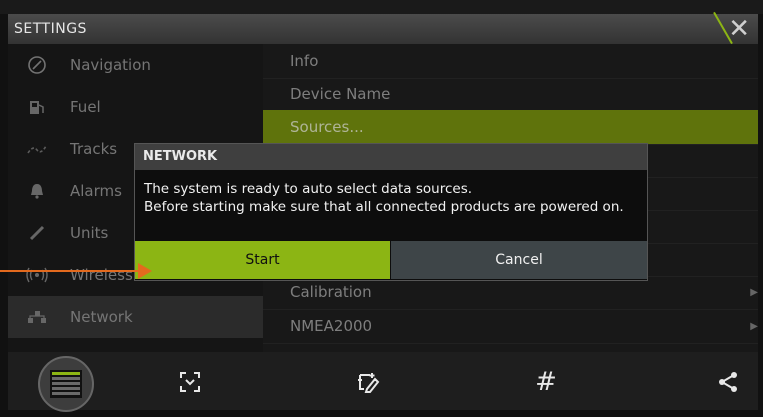 The height and width of the screenshot is (417, 763). Describe the element at coordinates (519, 260) in the screenshot. I see `cancel-button: Cancel` at that location.